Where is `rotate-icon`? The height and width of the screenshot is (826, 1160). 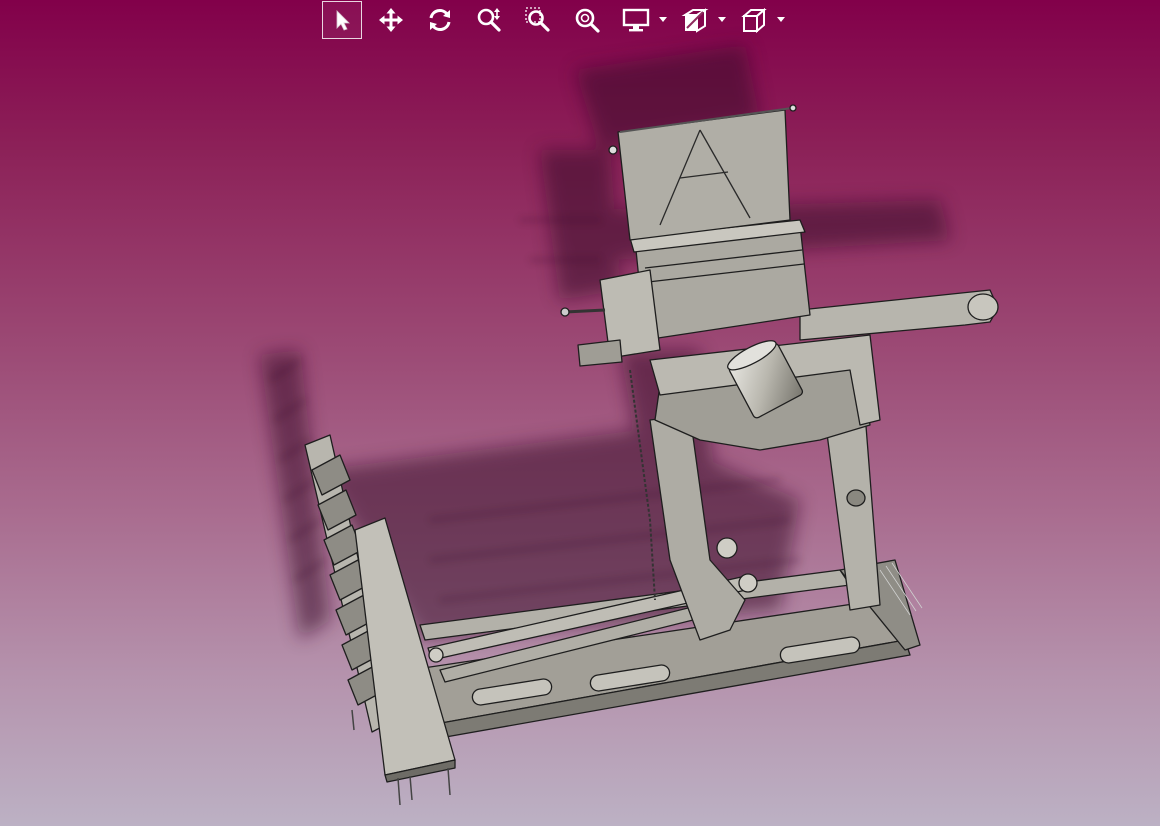 rotate-icon is located at coordinates (440, 20).